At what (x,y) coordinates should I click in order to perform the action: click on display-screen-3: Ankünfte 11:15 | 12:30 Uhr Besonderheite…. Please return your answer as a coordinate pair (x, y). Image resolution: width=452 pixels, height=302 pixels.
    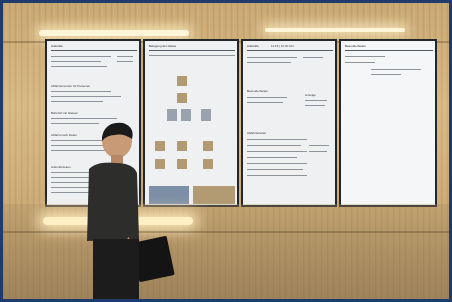
    Looking at the image, I should click on (289, 123).